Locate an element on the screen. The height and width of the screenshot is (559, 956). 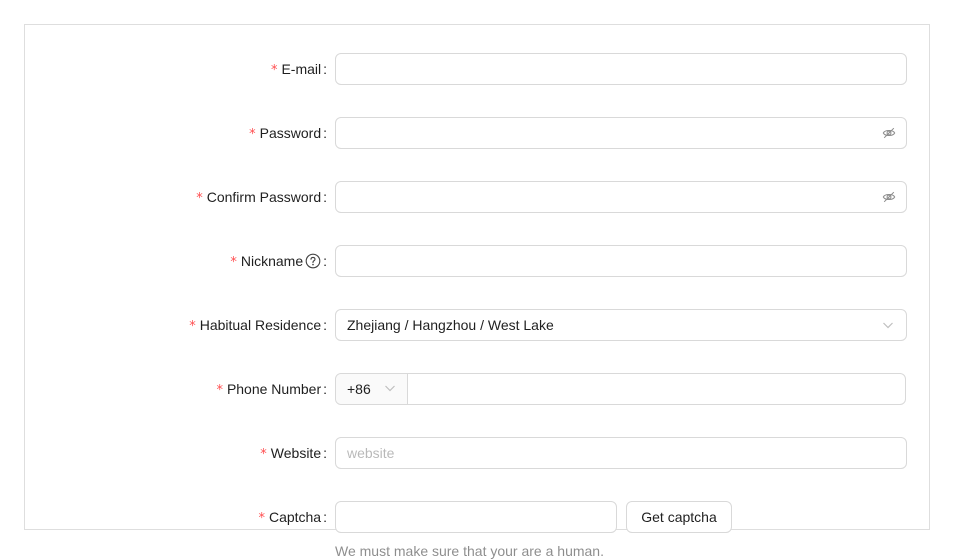
phone-input-wrapper: +86 is located at coordinates (620, 389).